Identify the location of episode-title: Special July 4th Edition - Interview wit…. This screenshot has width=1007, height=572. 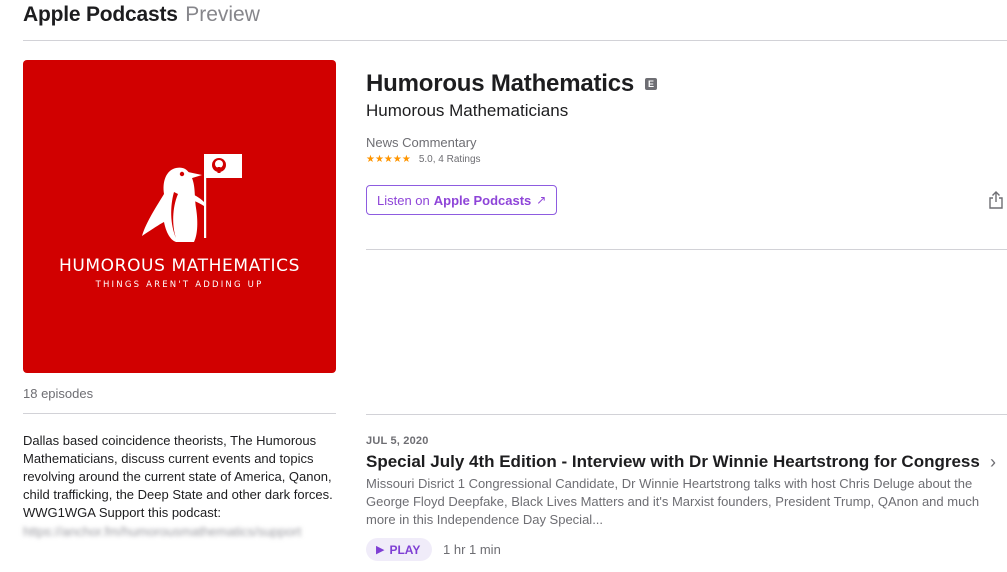
(674, 462).